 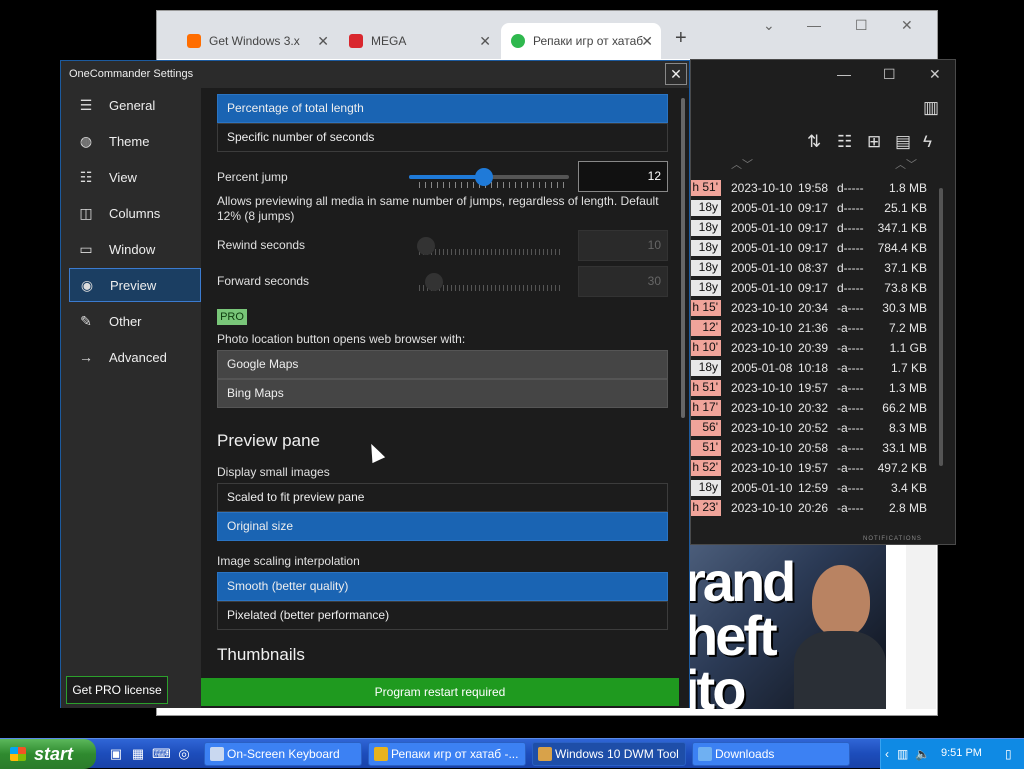 I want to click on option-pixelated: Pixelated (better performance), so click(x=442, y=615).